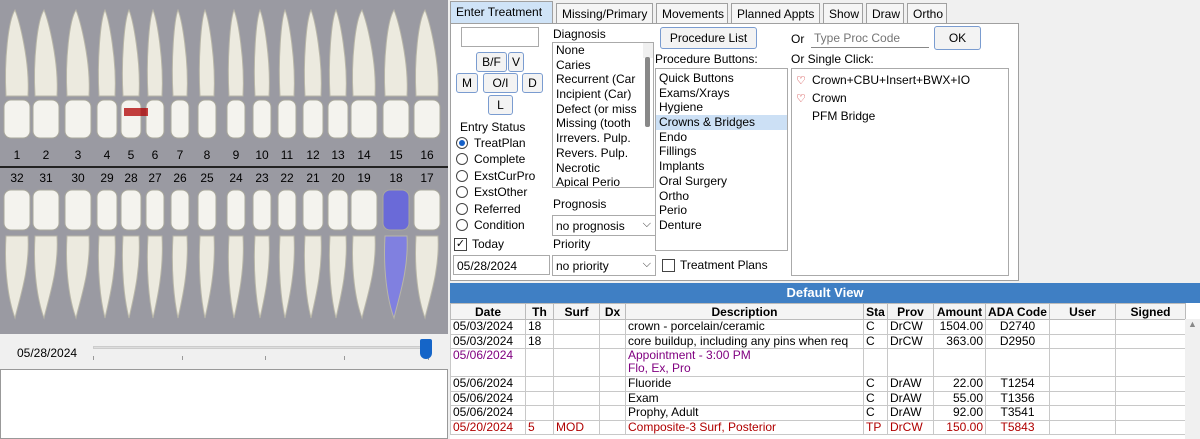  What do you see at coordinates (500, 105) in the screenshot?
I see `surface-l-button: L` at bounding box center [500, 105].